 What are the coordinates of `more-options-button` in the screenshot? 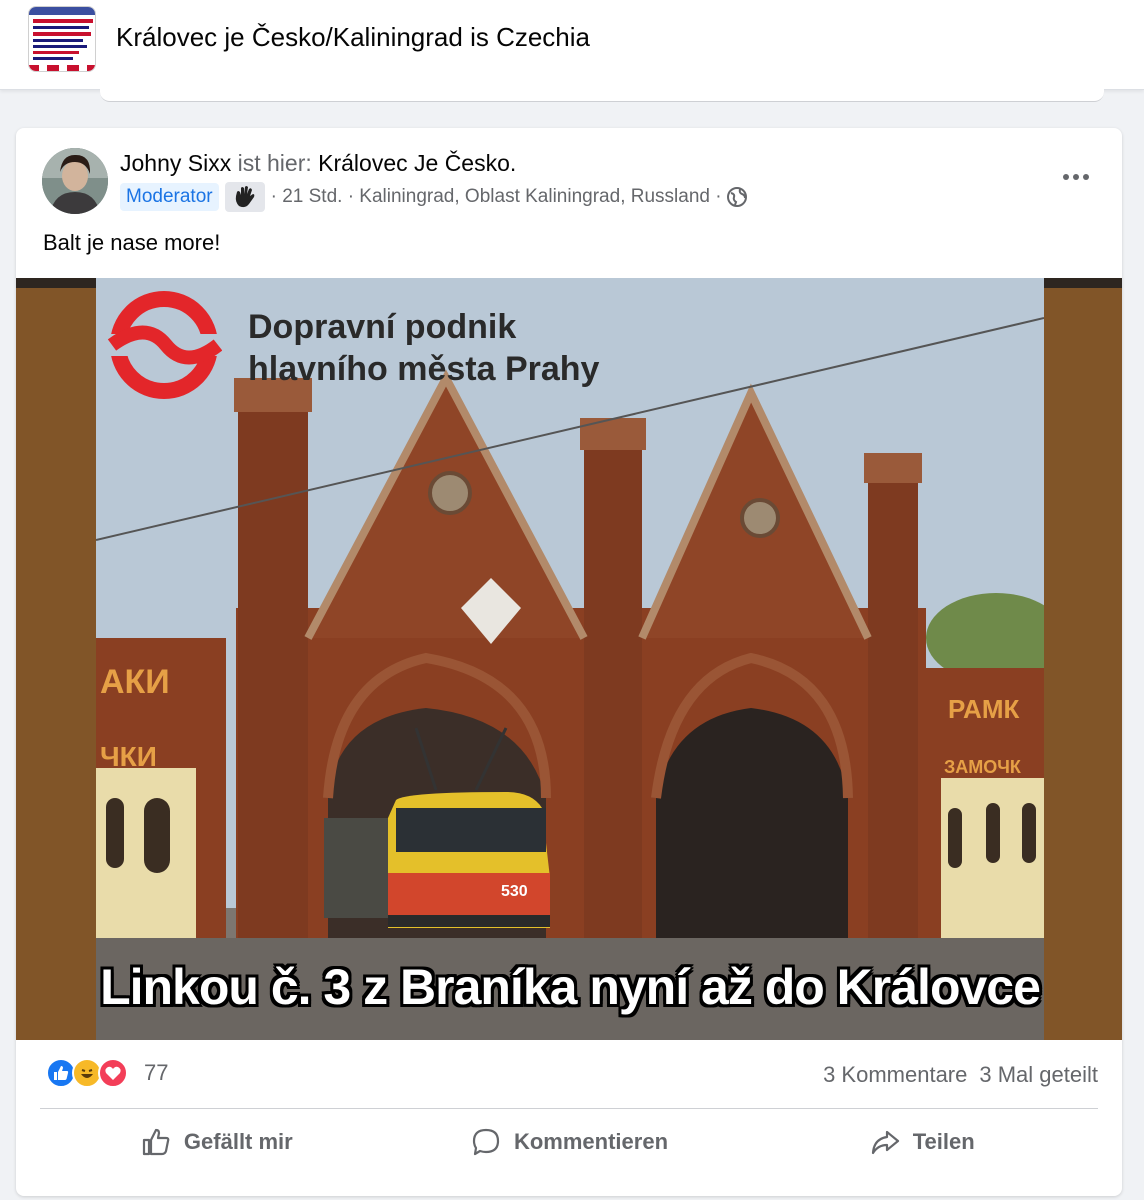 It's located at (1076, 177).